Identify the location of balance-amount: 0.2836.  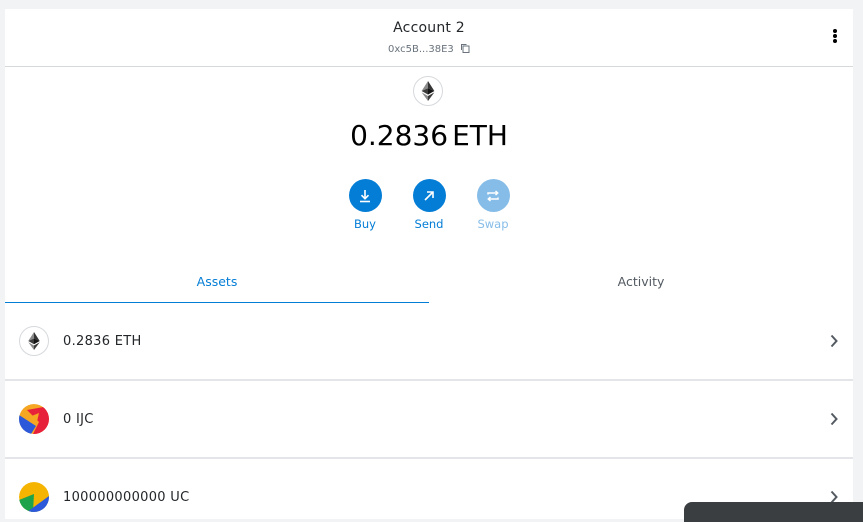
(399, 135).